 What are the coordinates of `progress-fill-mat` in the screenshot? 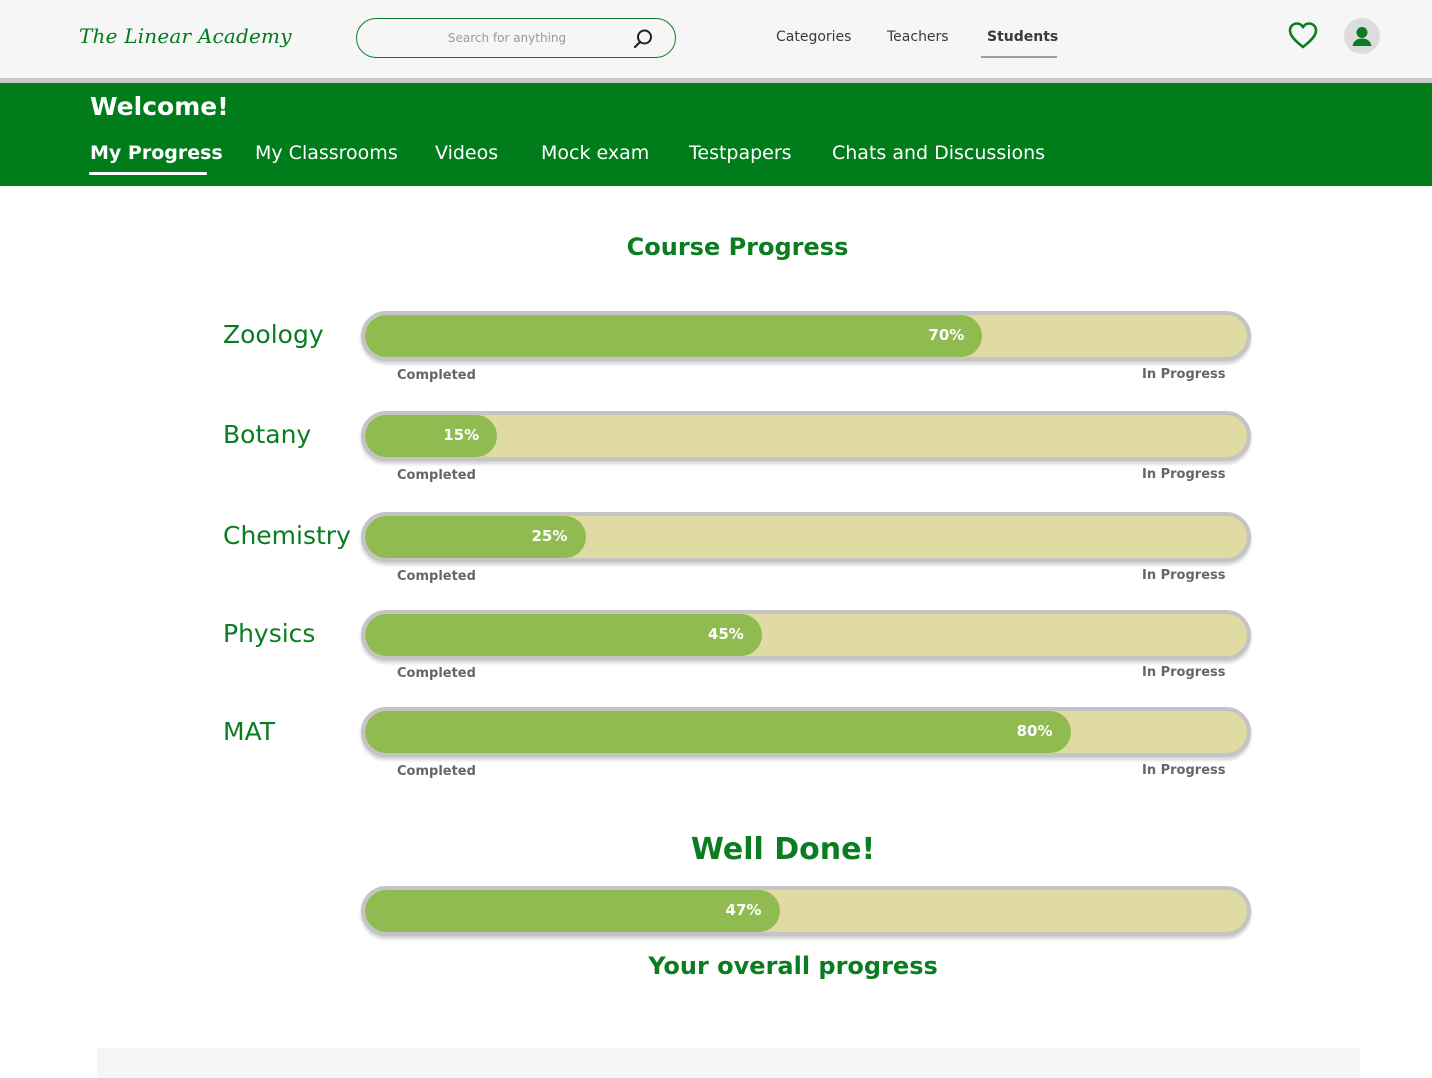 It's located at (718, 732).